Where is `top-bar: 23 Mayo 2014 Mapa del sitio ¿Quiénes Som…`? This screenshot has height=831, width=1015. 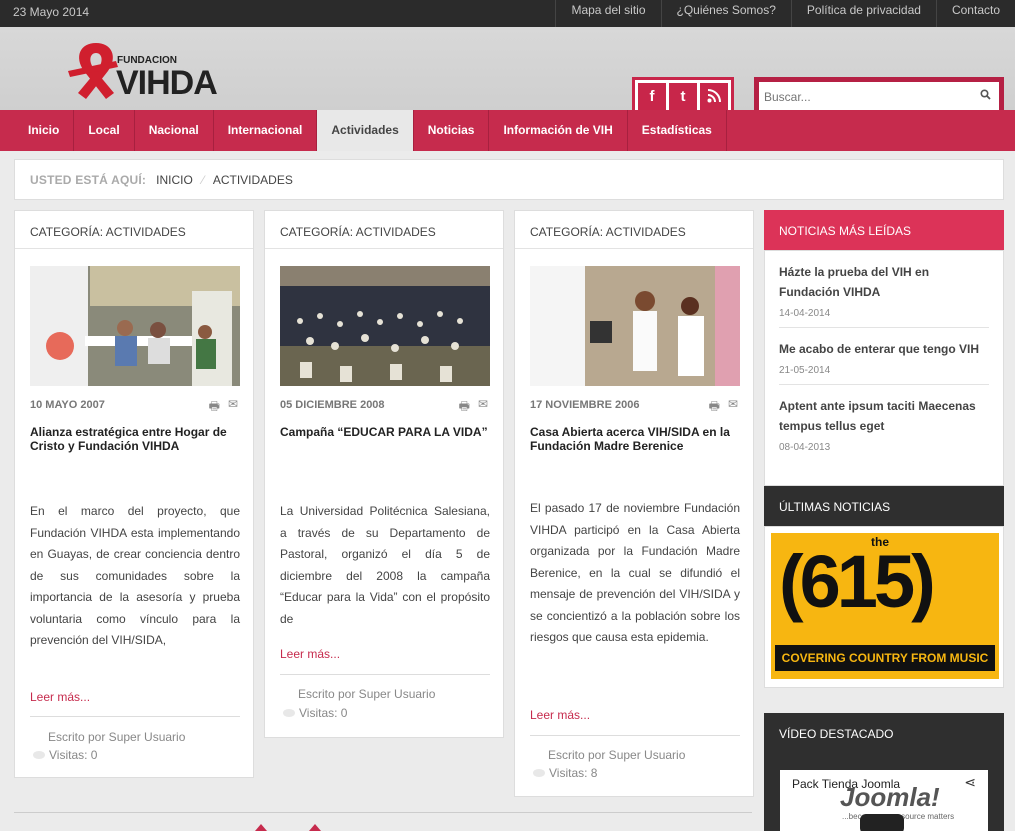
top-bar: 23 Mayo 2014 Mapa del sitio ¿Quiénes Som… is located at coordinates (507, 13).